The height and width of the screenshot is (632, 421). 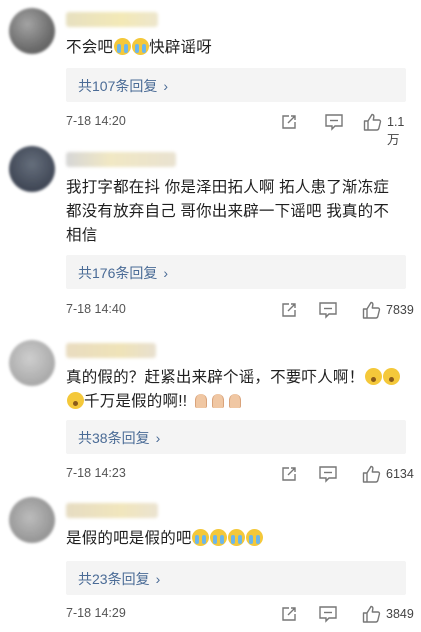 I want to click on view-replies-link: 共38条回复 ›, so click(x=119, y=438).